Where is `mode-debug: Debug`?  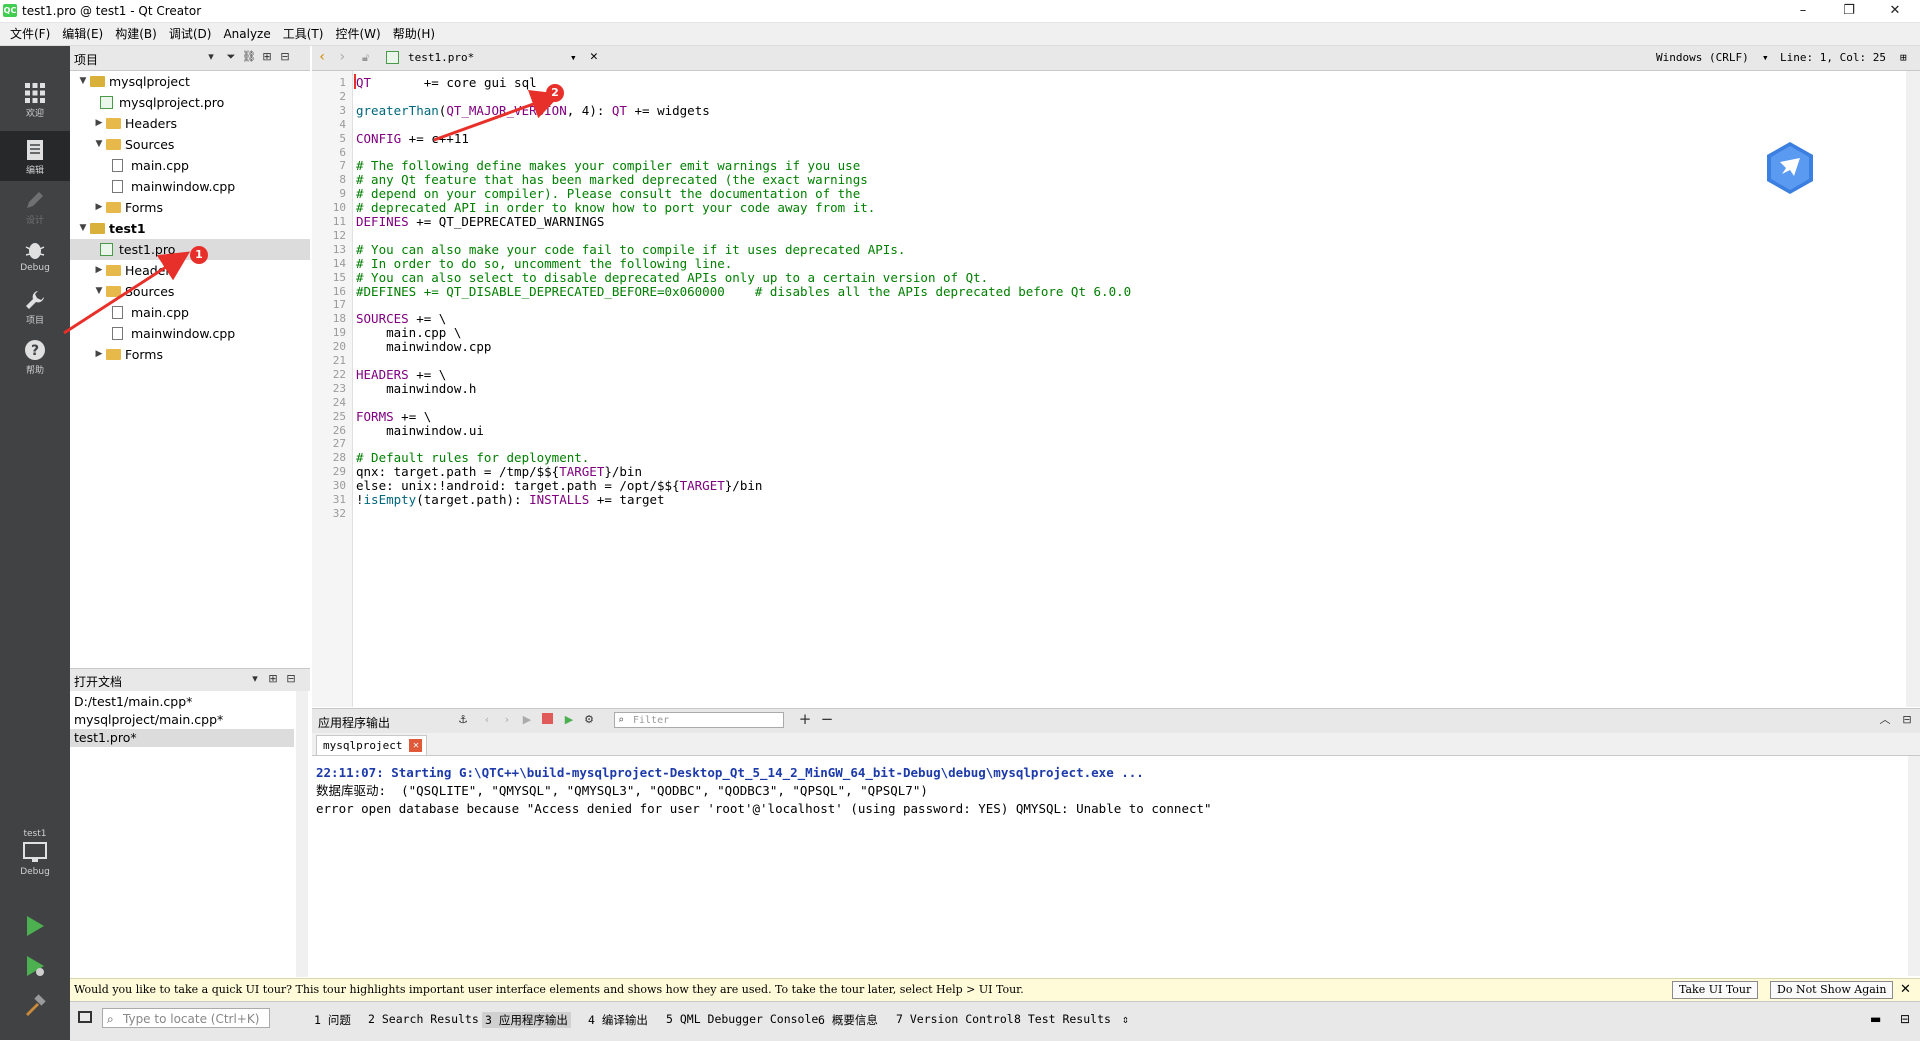 mode-debug: Debug is located at coordinates (35, 256).